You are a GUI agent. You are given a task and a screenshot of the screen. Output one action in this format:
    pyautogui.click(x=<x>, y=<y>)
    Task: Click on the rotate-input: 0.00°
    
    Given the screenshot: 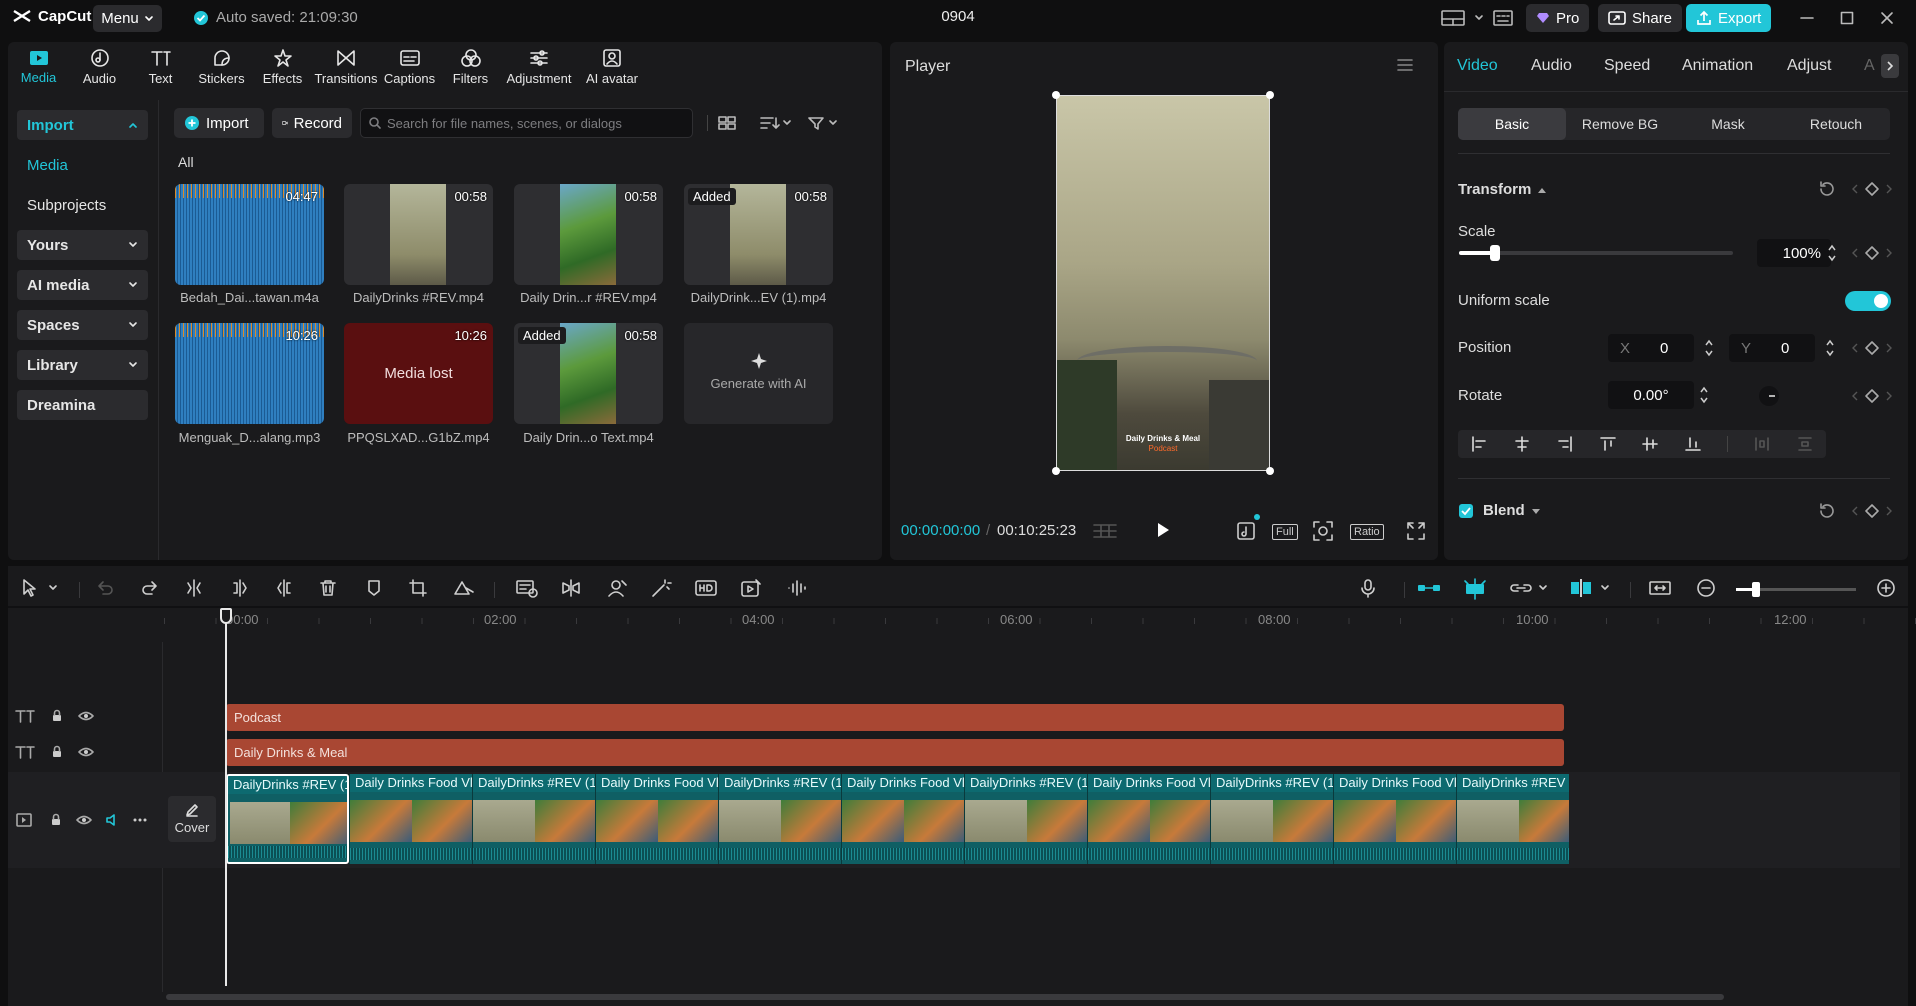 What is the action you would take?
    pyautogui.click(x=1651, y=395)
    